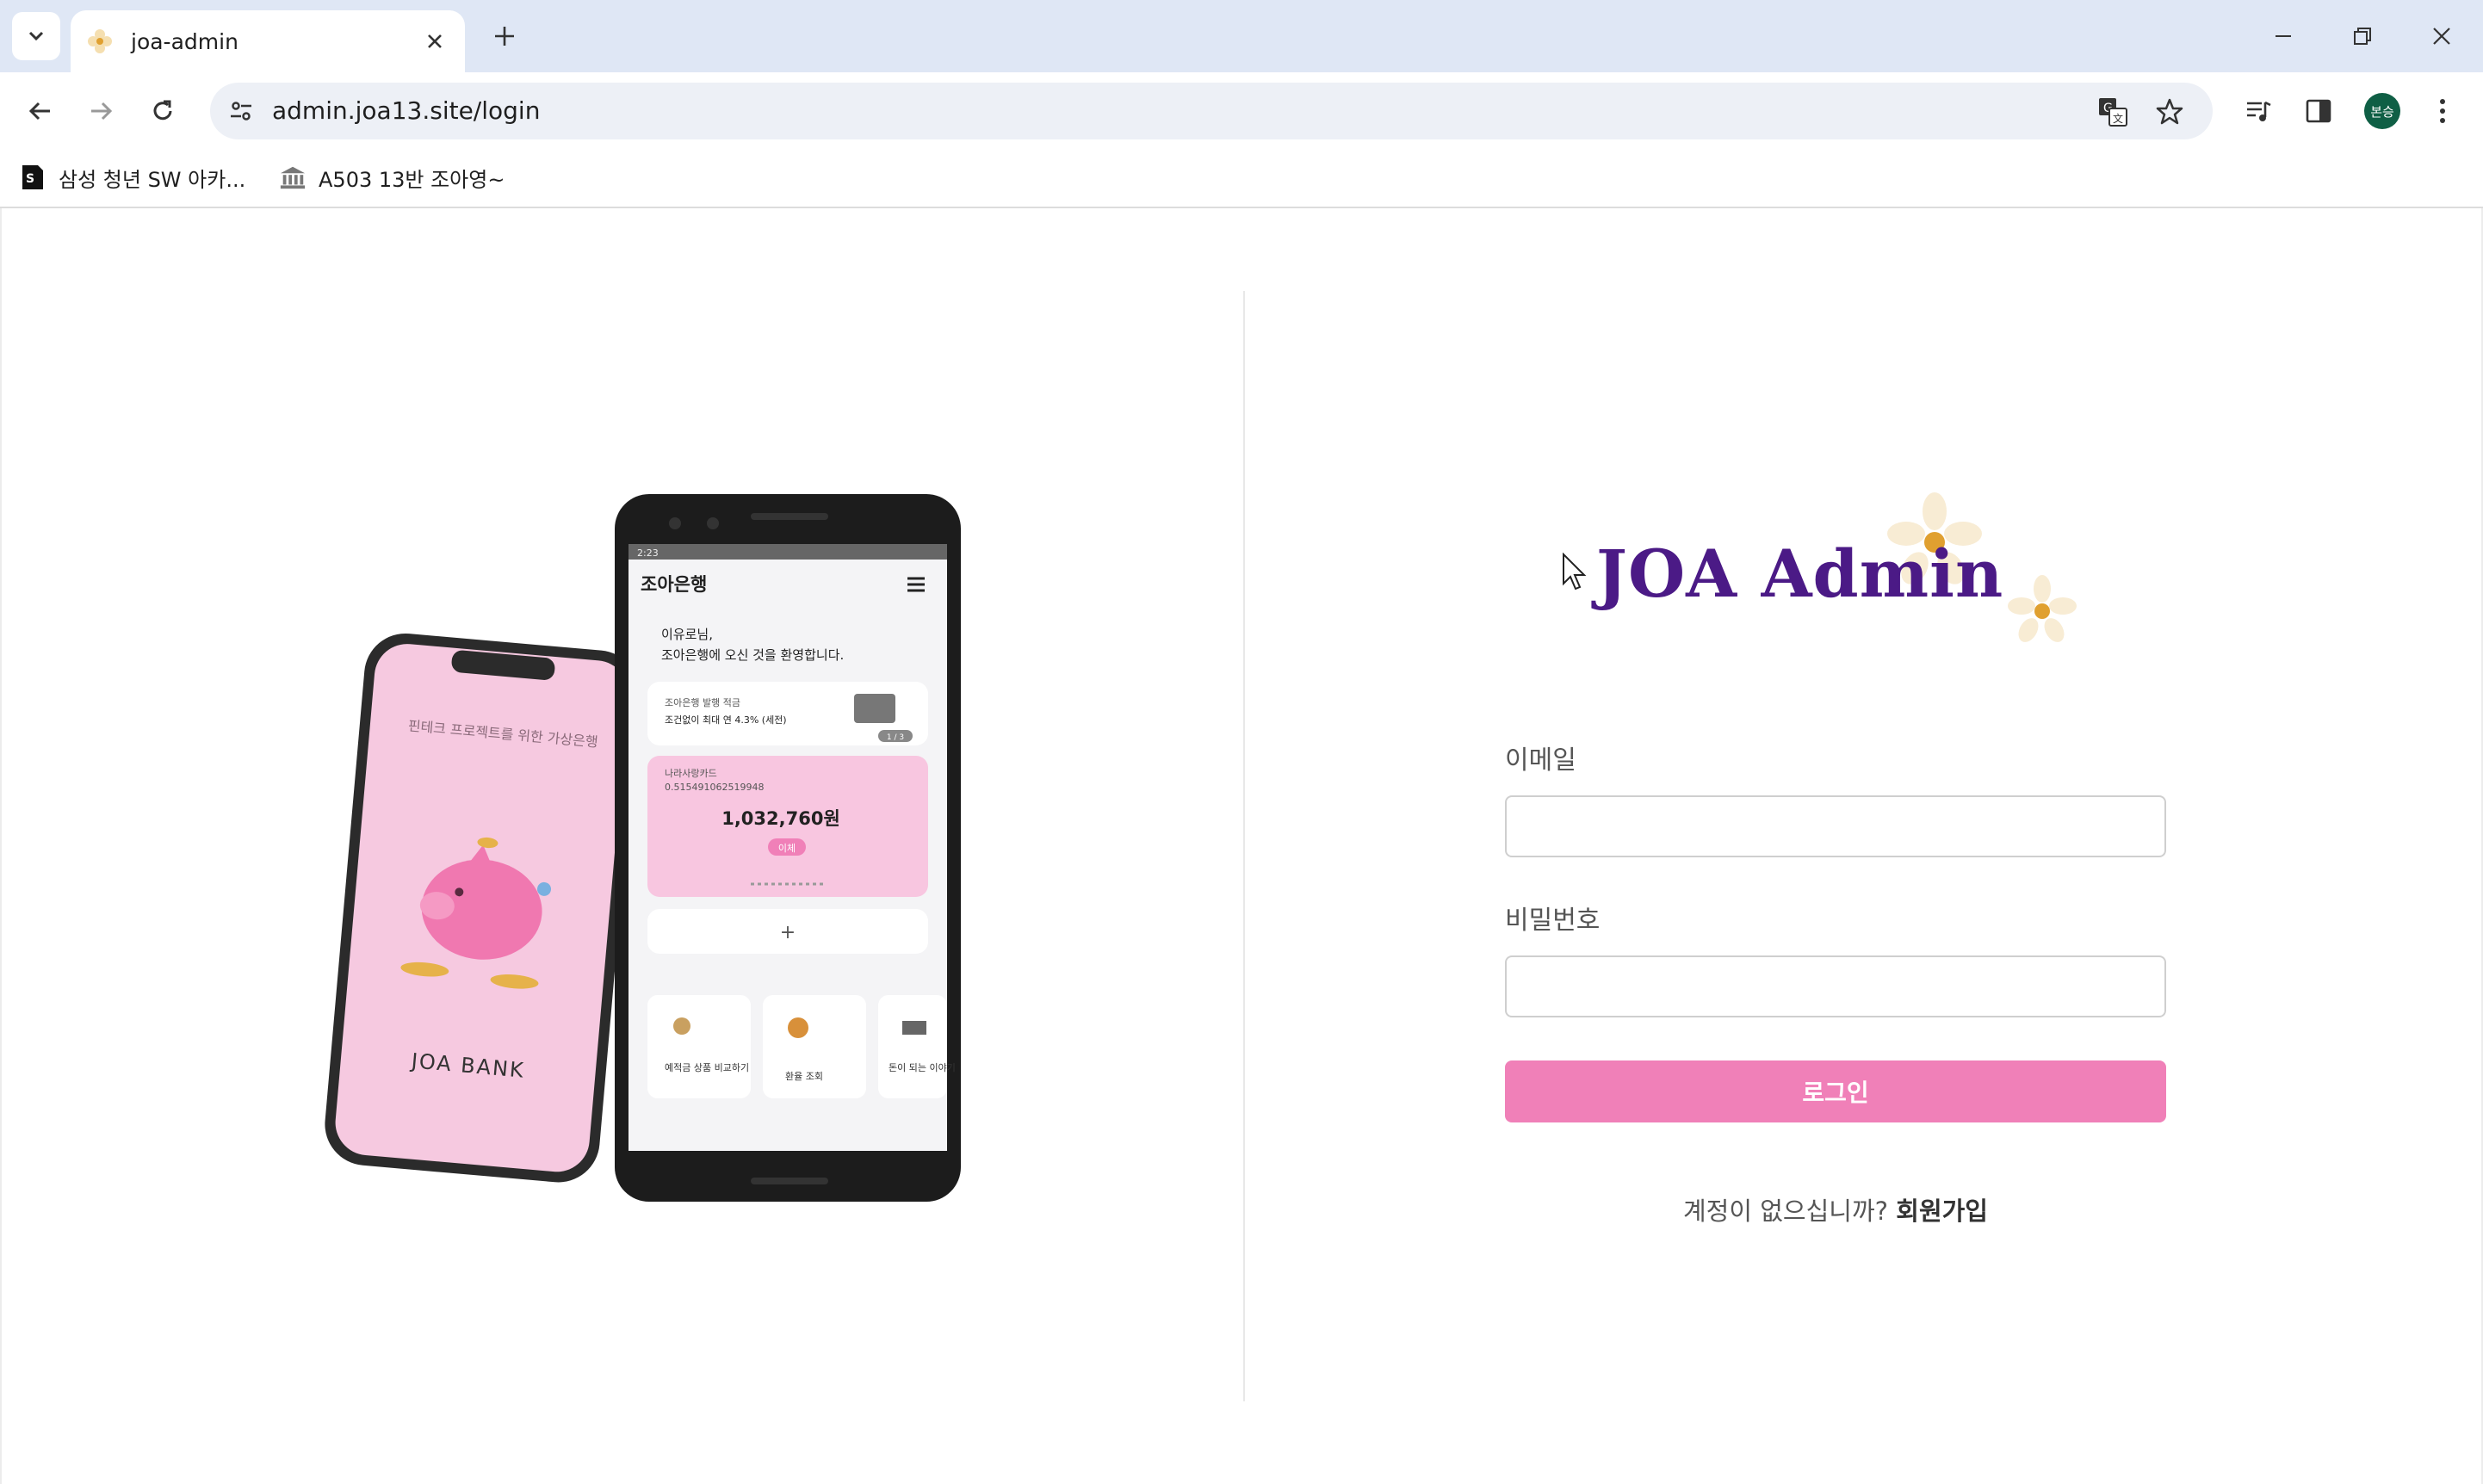 This screenshot has width=2483, height=1484. I want to click on bookmark-a503: A503 13반 조아영~, so click(392, 177).